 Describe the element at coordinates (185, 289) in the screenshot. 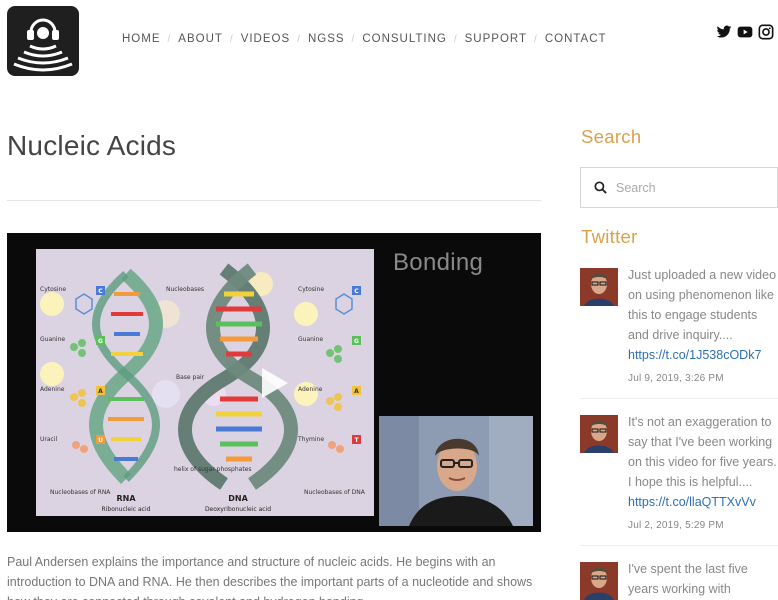

I see `slide-label-nucleobases: Nucleobases` at that location.